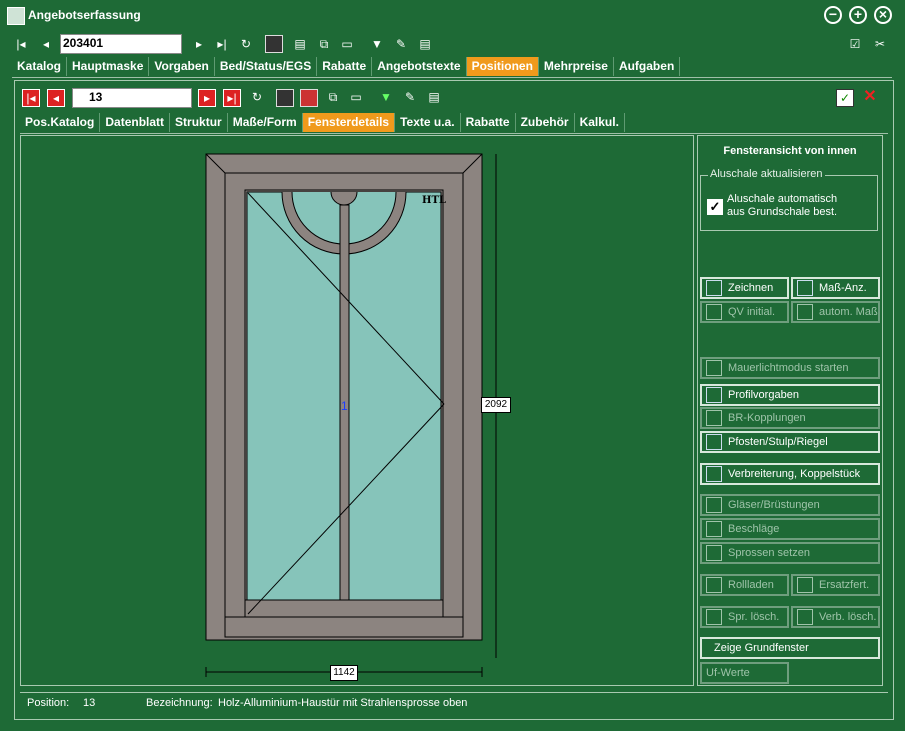  What do you see at coordinates (207, 98) in the screenshot?
I see `next-position-icon: ▸` at bounding box center [207, 98].